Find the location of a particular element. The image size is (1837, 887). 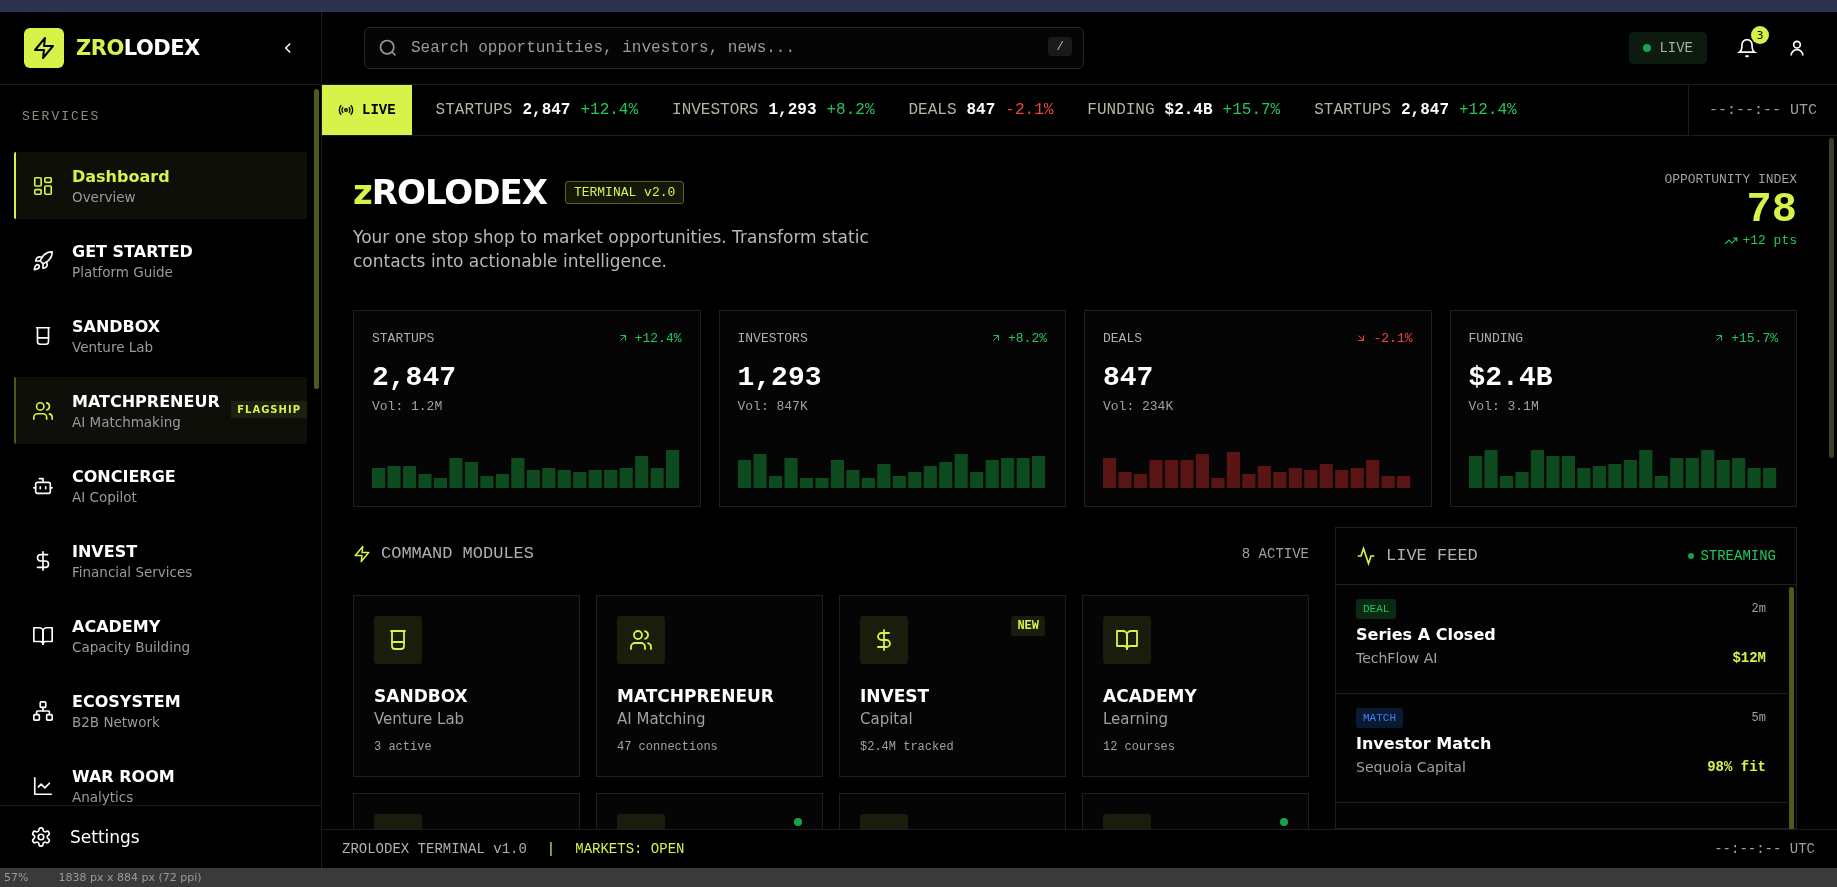

activity-icon is located at coordinates (1366, 555).